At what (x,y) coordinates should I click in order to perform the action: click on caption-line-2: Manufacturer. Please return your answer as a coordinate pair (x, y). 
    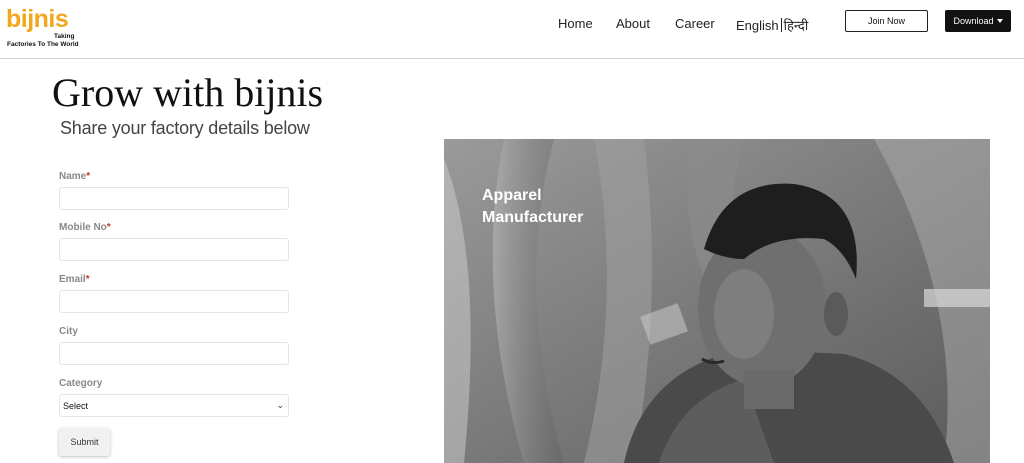
    Looking at the image, I should click on (533, 217).